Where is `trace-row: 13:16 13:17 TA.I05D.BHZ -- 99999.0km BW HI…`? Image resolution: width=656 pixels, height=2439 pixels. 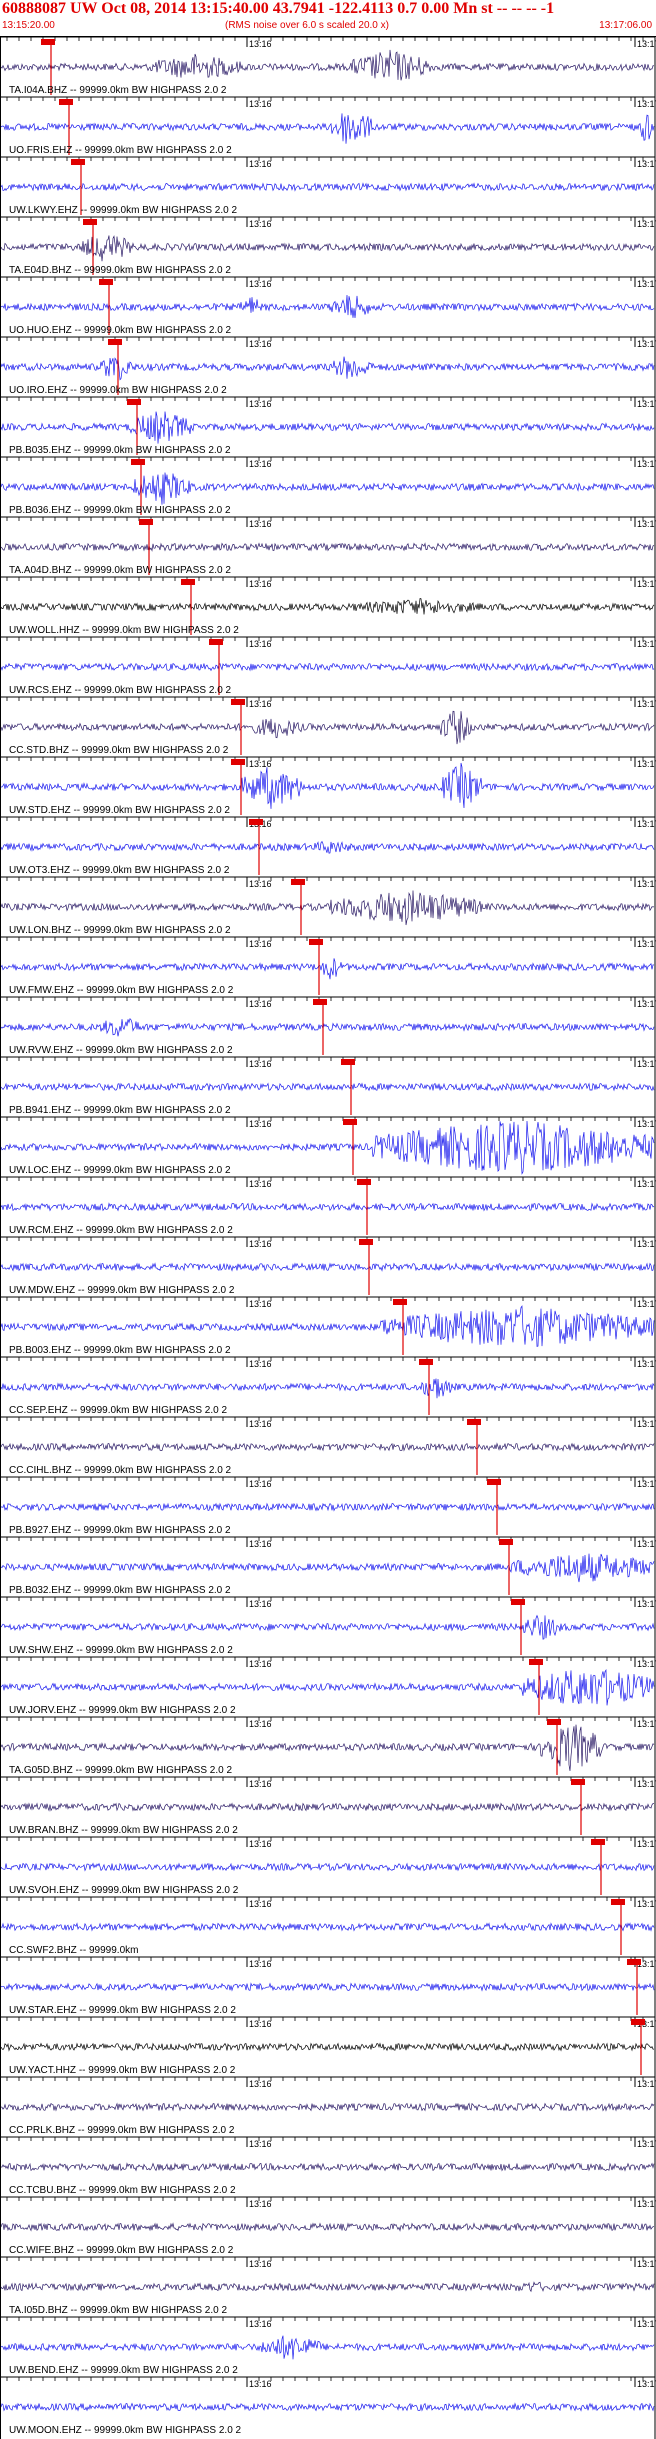 trace-row: 13:16 13:17 TA.I05D.BHZ -- 99999.0km BW HI… is located at coordinates (328, 2286).